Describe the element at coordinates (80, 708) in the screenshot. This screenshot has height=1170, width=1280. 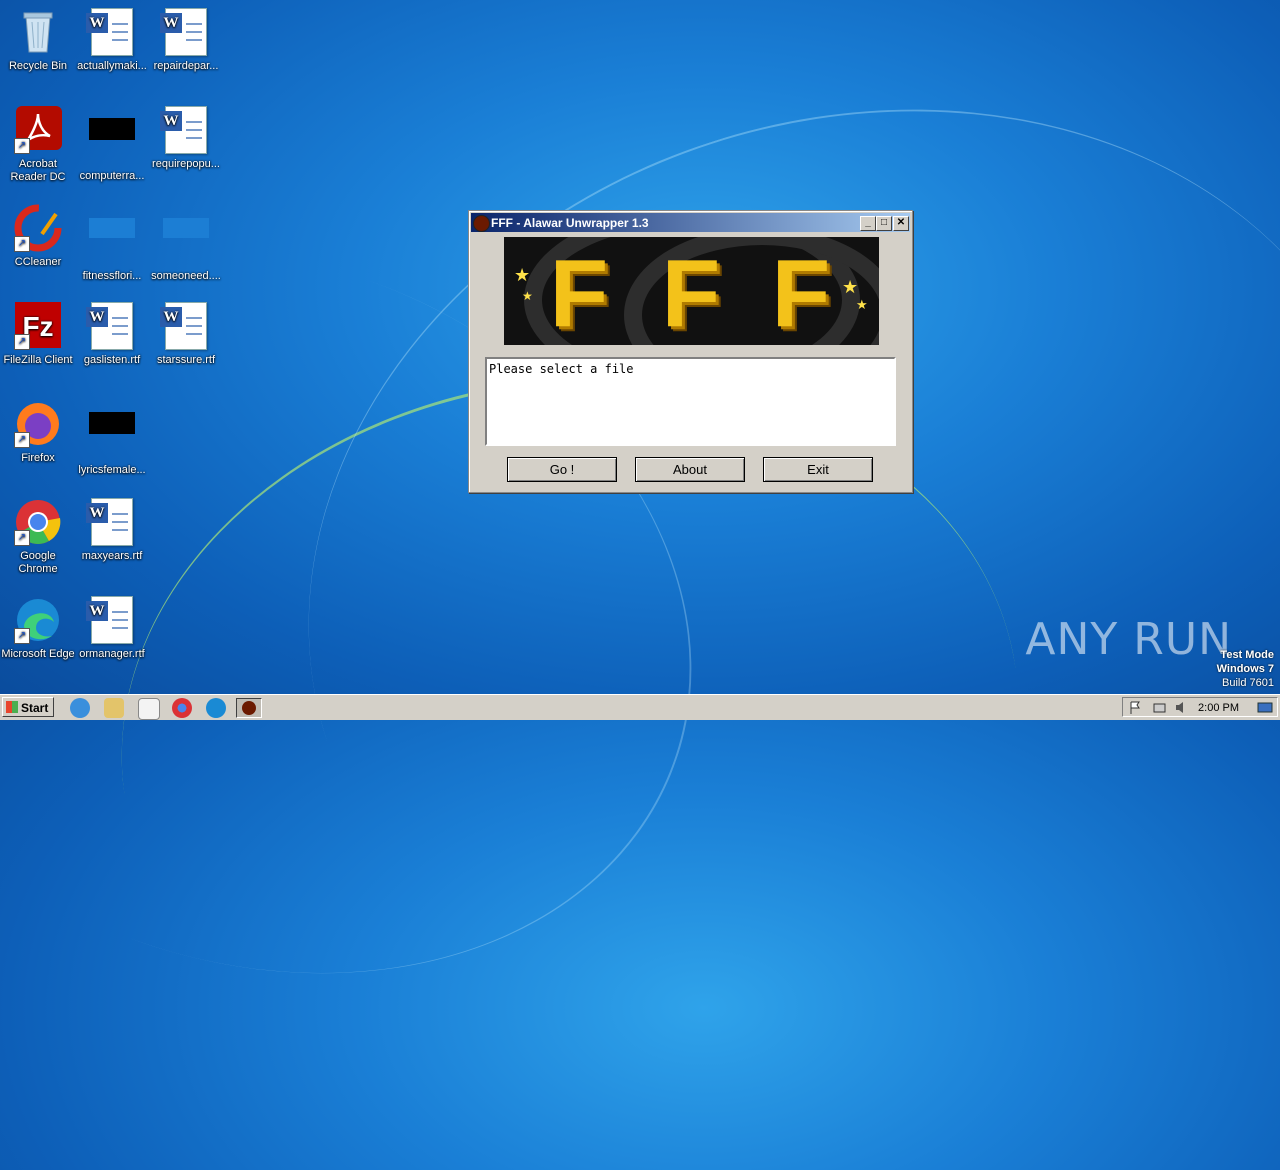
I see `internet-explorer-icon` at that location.